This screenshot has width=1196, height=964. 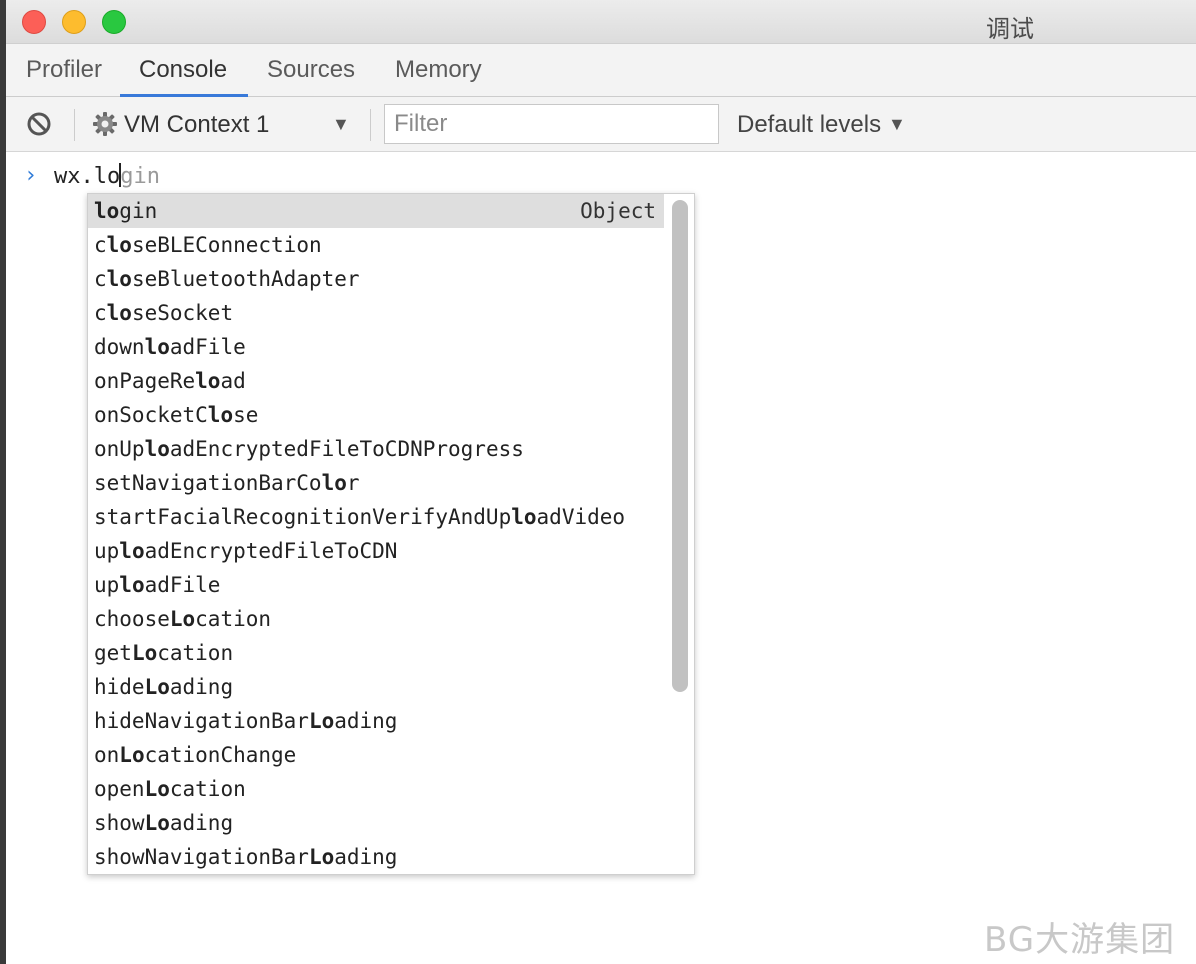 I want to click on autocomplete-item: onPageReload, so click(x=376, y=381).